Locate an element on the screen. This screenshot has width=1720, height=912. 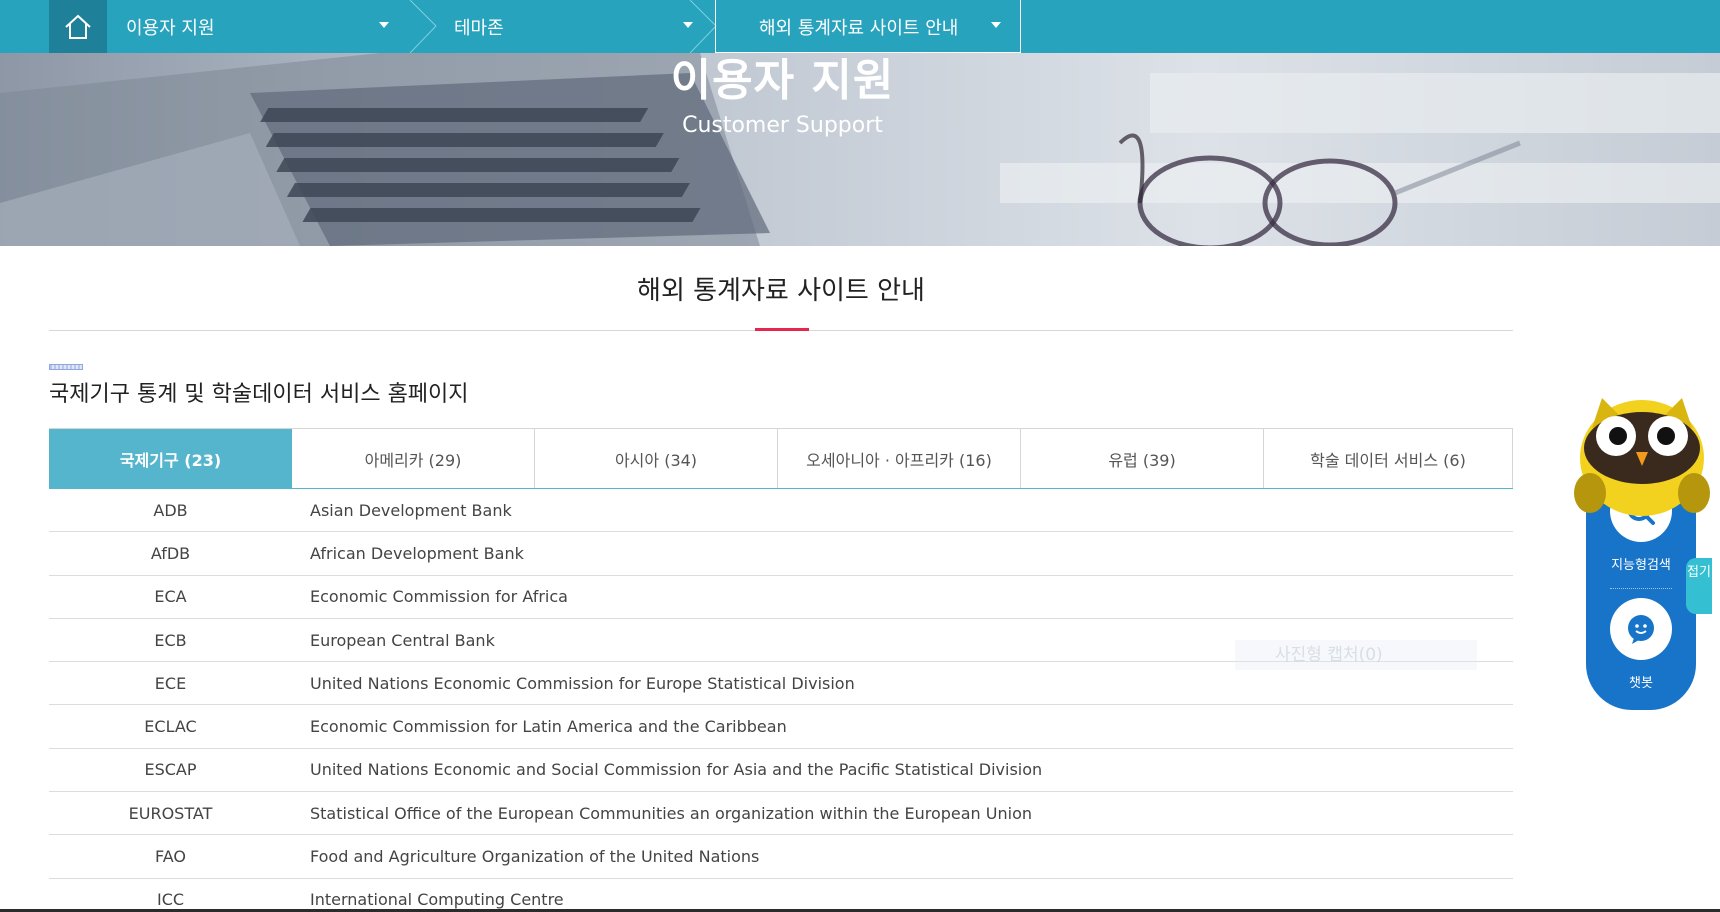
top-navigation: 이용자 지원 테마존 해외 통계자료 사이트 안내 is located at coordinates (860, 26).